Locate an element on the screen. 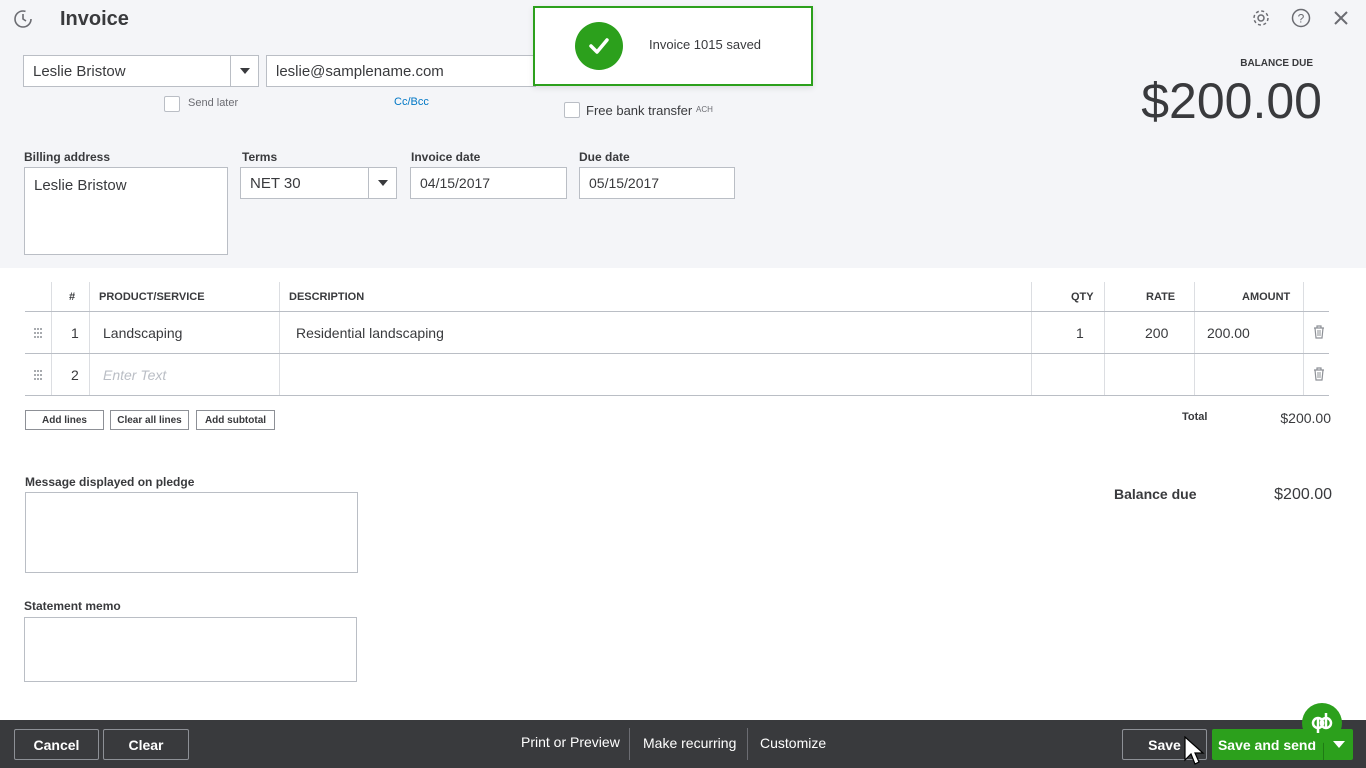 Image resolution: width=1366 pixels, height=768 pixels. mouse-cursor-icon is located at coordinates (1194, 750).